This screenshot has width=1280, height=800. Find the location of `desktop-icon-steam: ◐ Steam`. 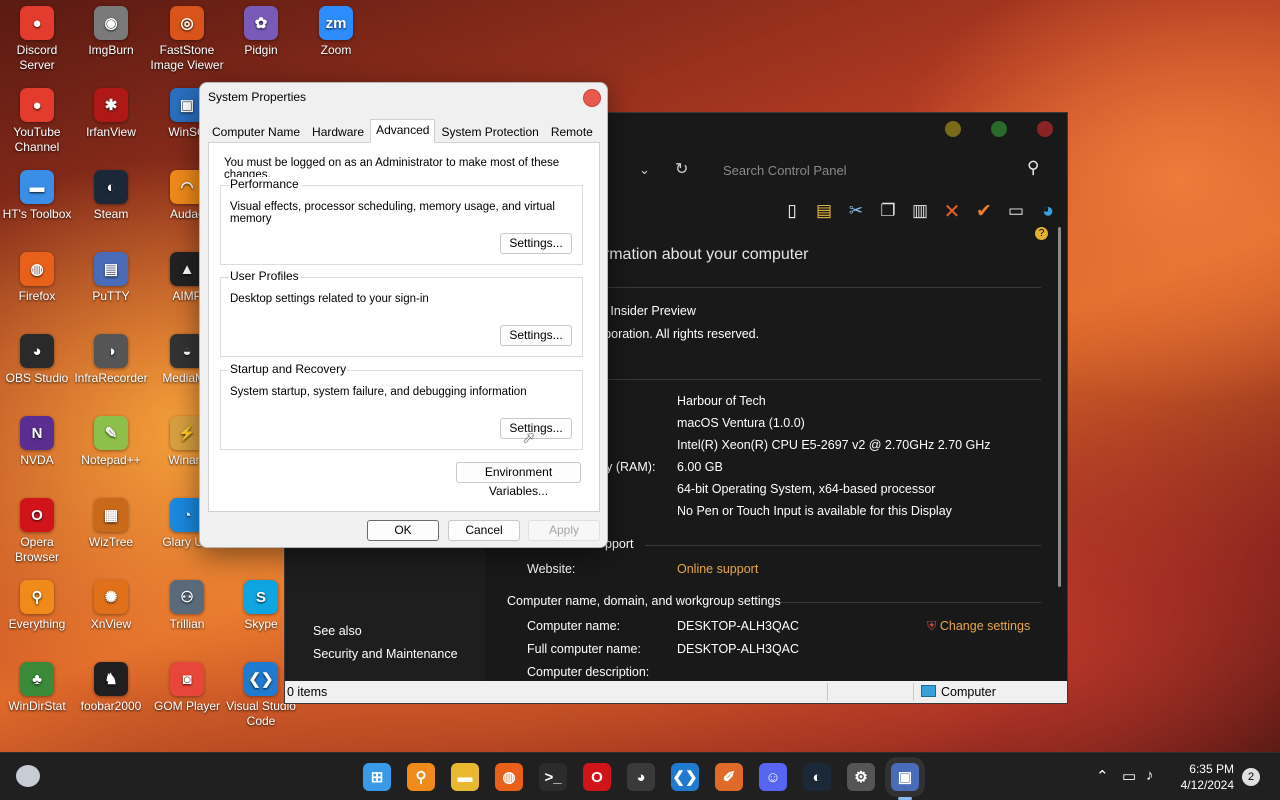

desktop-icon-steam: ◐ Steam is located at coordinates (111, 196).